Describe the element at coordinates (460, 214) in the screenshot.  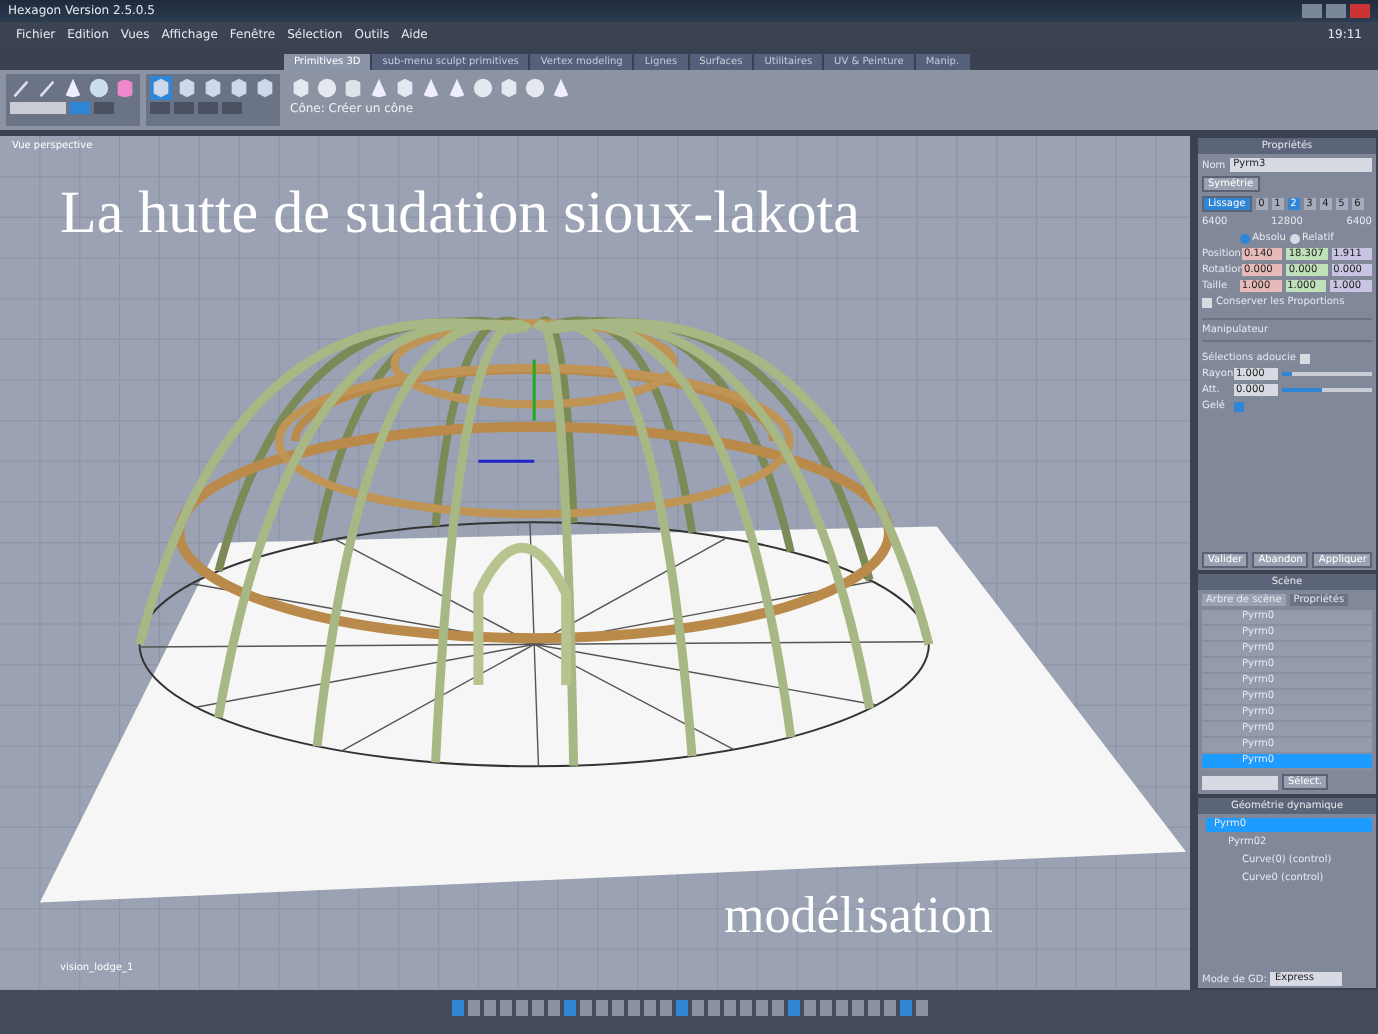
I see `overlay-title: La hutte de sudation sioux-lakota` at that location.